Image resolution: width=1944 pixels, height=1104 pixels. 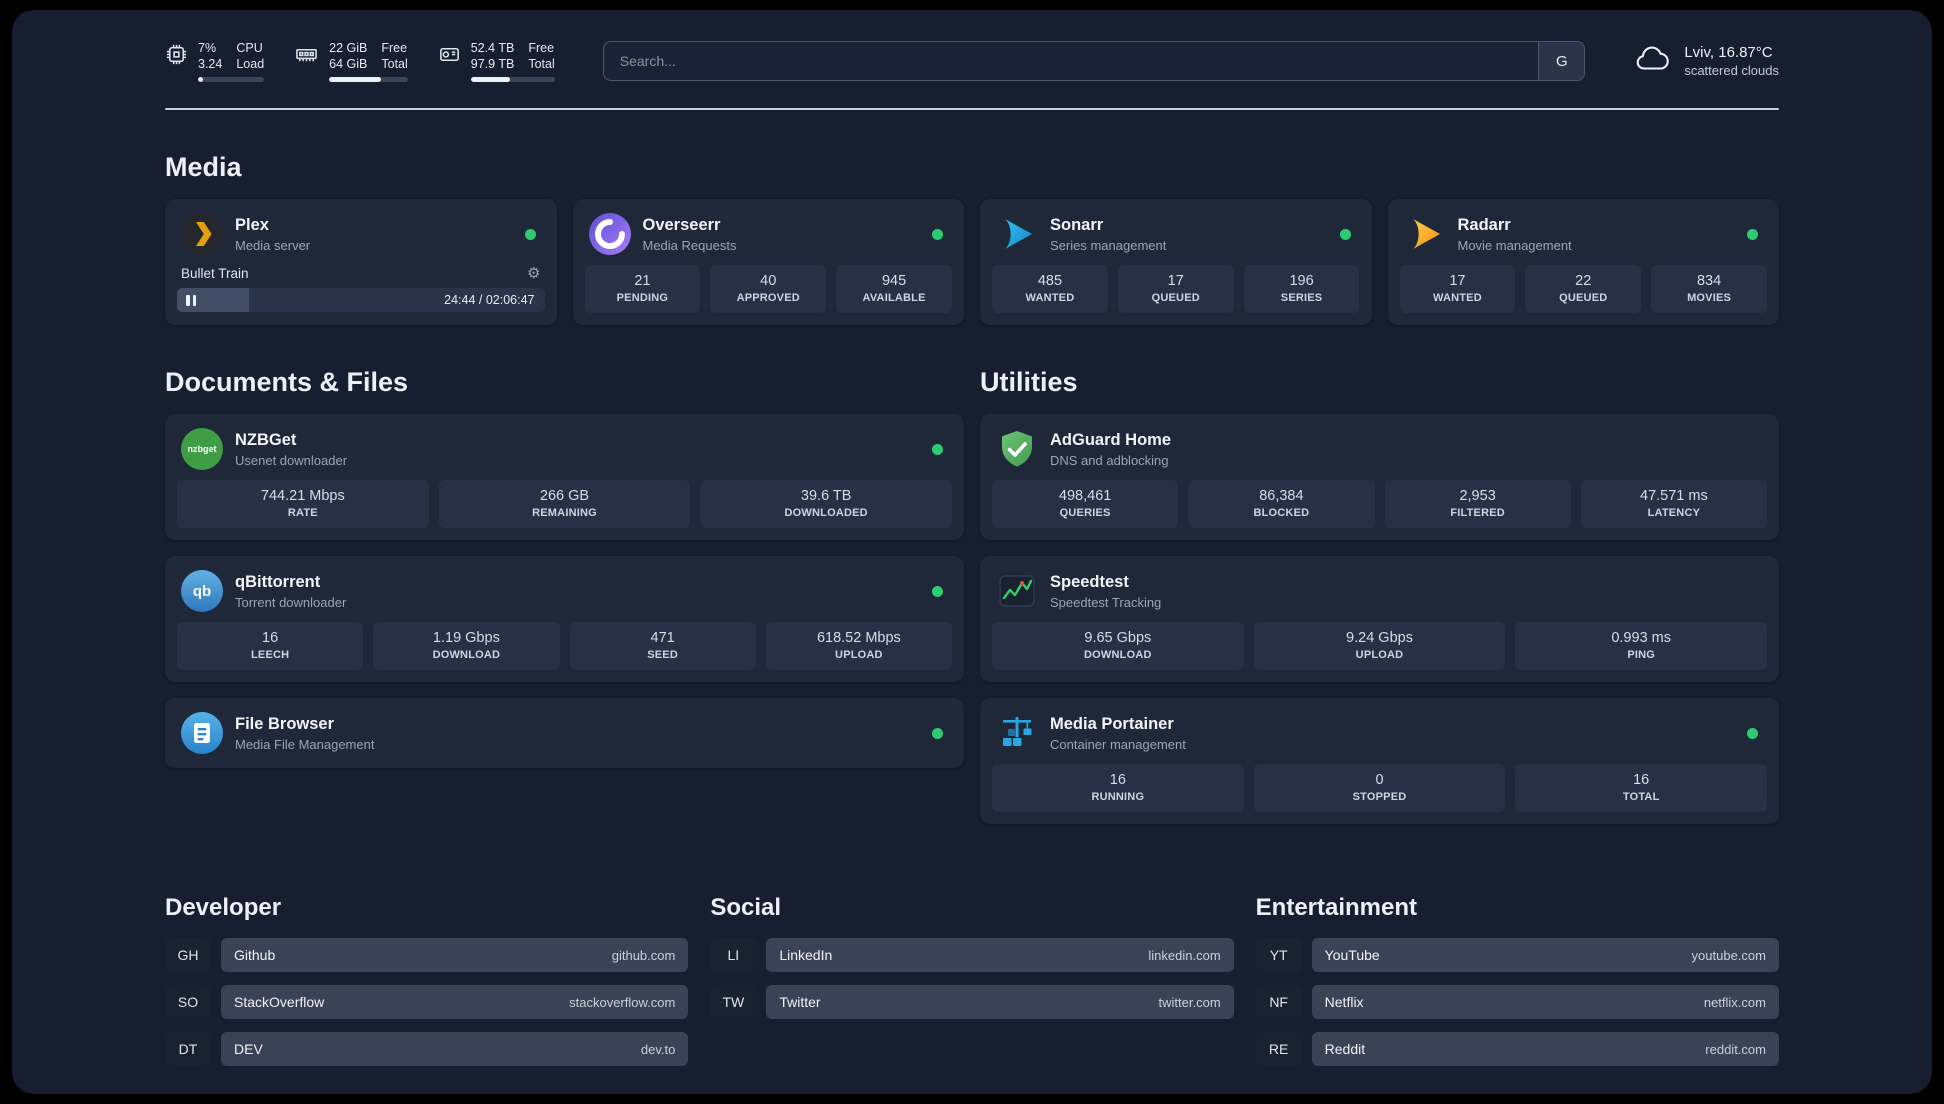 I want to click on bookmark-dev: DT DEV dev.to, so click(x=427, y=1049).